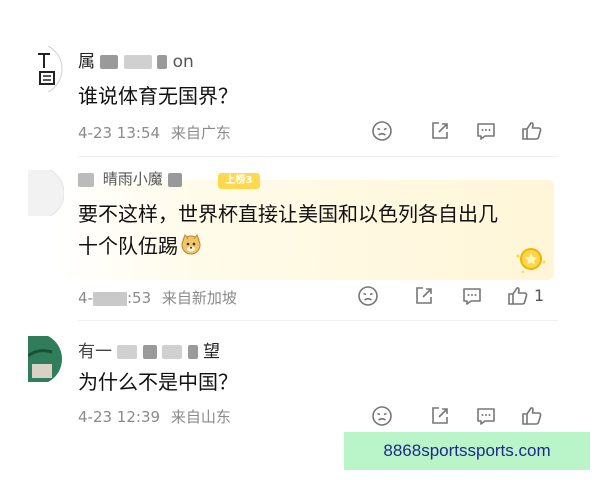  What do you see at coordinates (288, 214) in the screenshot?
I see `comment-text: 要不这样，世界杯直接让美国和以色列各自出几` at bounding box center [288, 214].